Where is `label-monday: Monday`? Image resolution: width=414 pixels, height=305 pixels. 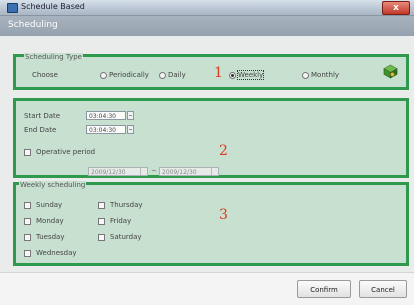 label-monday: Monday is located at coordinates (50, 221).